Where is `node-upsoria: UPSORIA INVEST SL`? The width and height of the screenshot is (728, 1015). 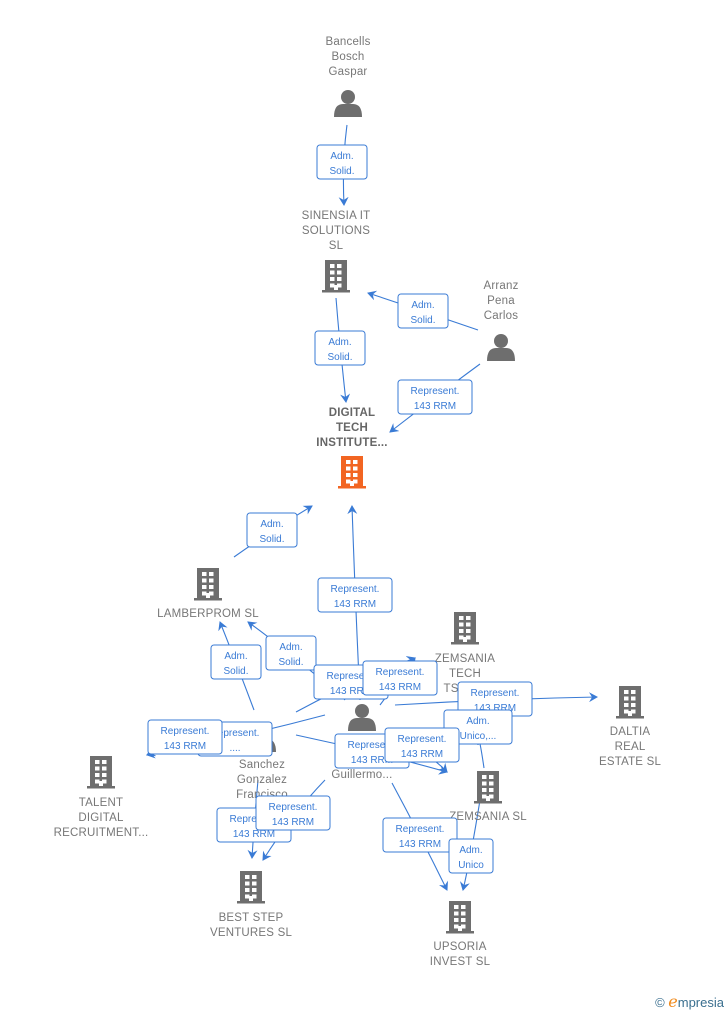 node-upsoria: UPSORIA INVEST SL is located at coordinates (460, 934).